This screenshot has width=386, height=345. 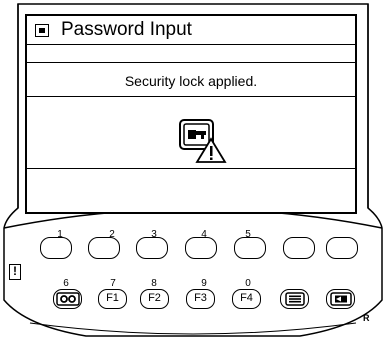 What do you see at coordinates (248, 283) in the screenshot?
I see `fkey-number: 0` at bounding box center [248, 283].